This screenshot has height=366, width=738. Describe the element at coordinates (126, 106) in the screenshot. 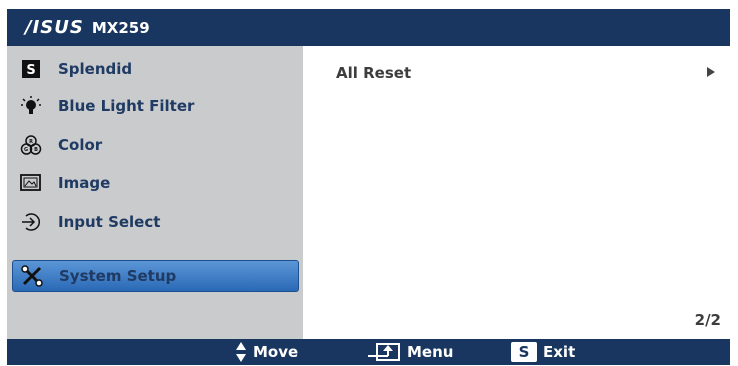

I see `sidebar-item-label: Blue Light Filter` at that location.